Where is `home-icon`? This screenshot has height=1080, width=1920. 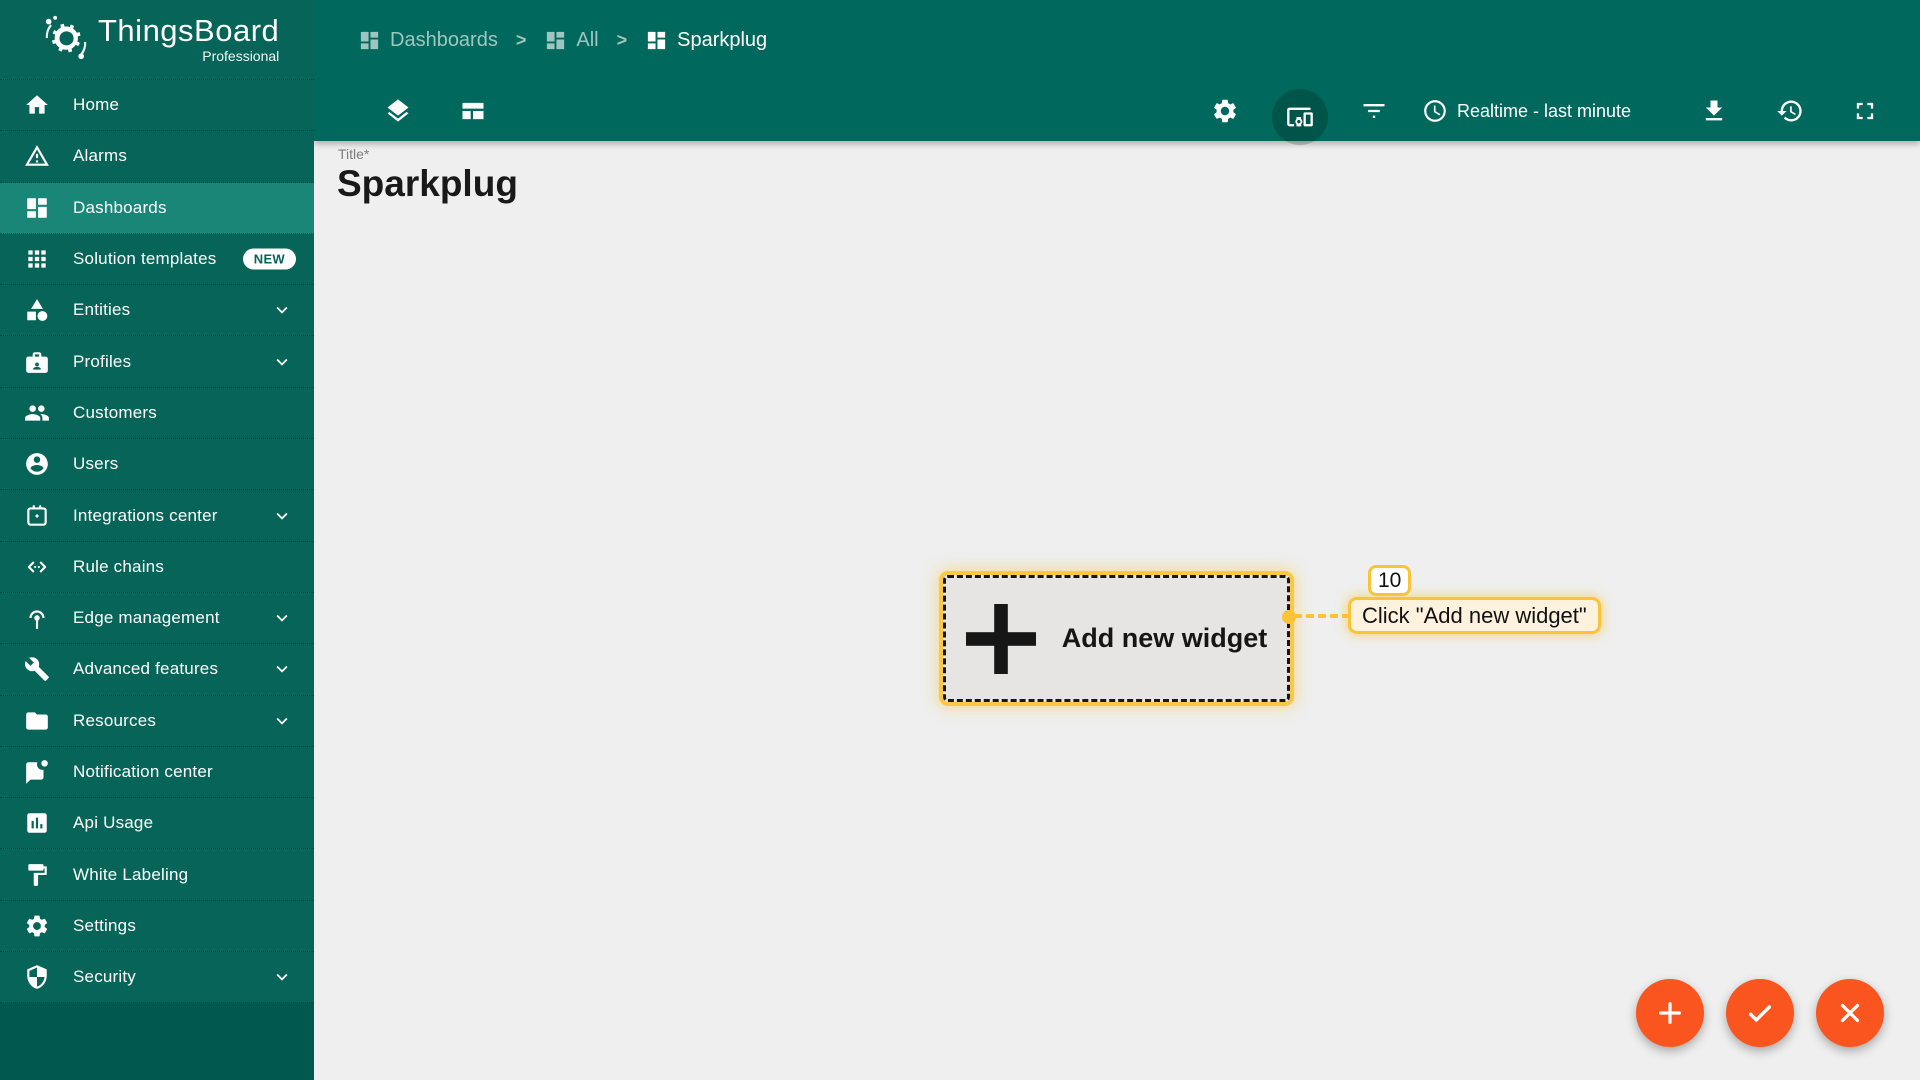 home-icon is located at coordinates (37, 105).